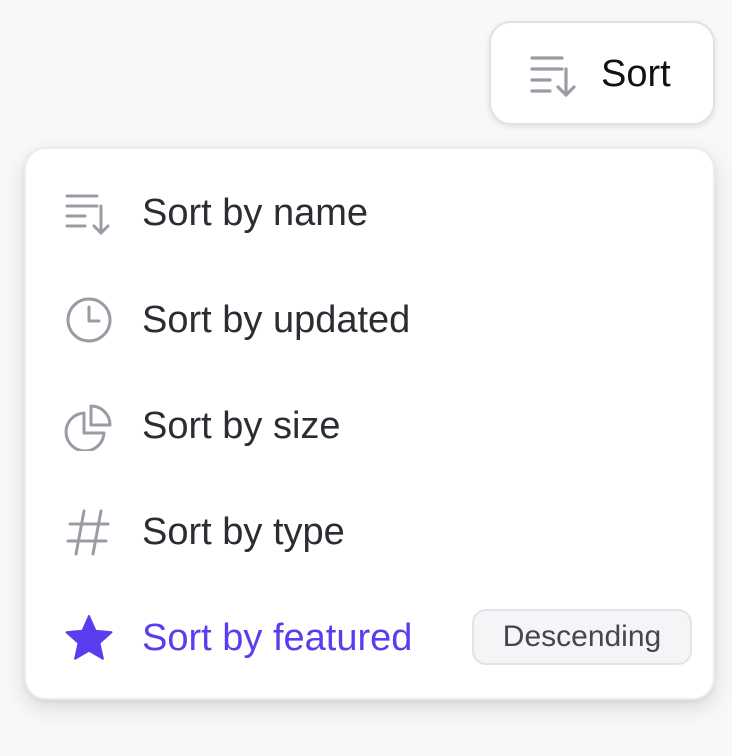 The image size is (732, 756). Describe the element at coordinates (636, 74) in the screenshot. I see `sort-button-label: Sort` at that location.